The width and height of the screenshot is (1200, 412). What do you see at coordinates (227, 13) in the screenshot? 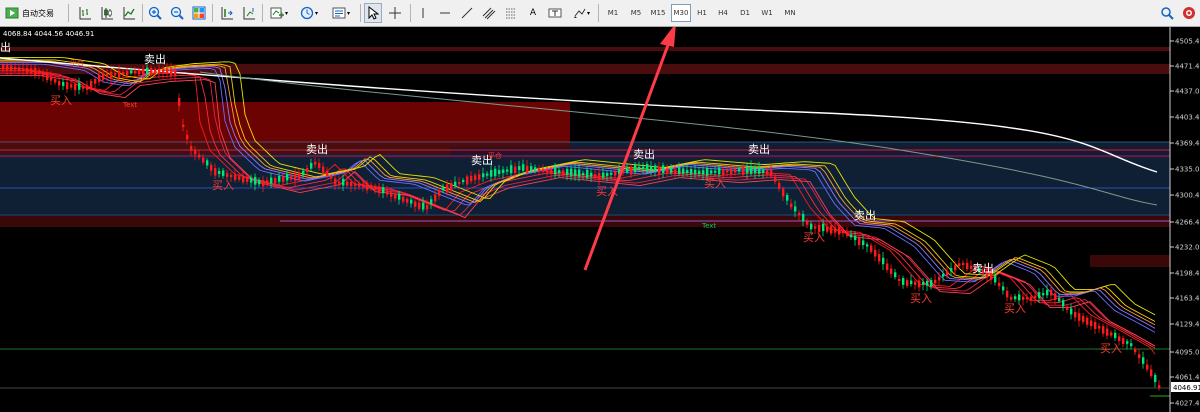
I see `chart-shift-button` at bounding box center [227, 13].